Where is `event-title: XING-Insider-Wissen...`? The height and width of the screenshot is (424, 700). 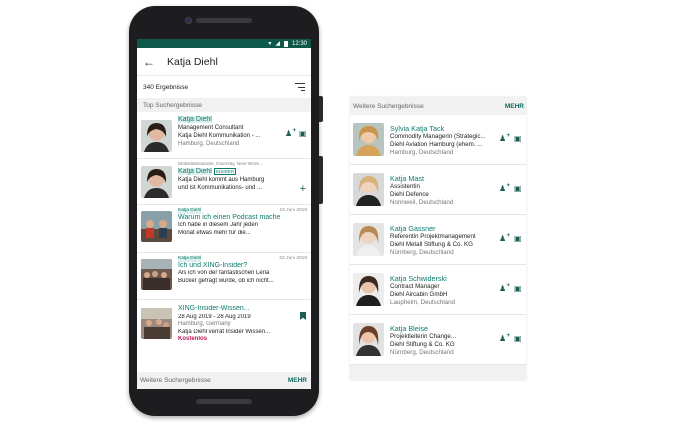
event-title: XING-Insider-Wissen... is located at coordinates (236, 309).